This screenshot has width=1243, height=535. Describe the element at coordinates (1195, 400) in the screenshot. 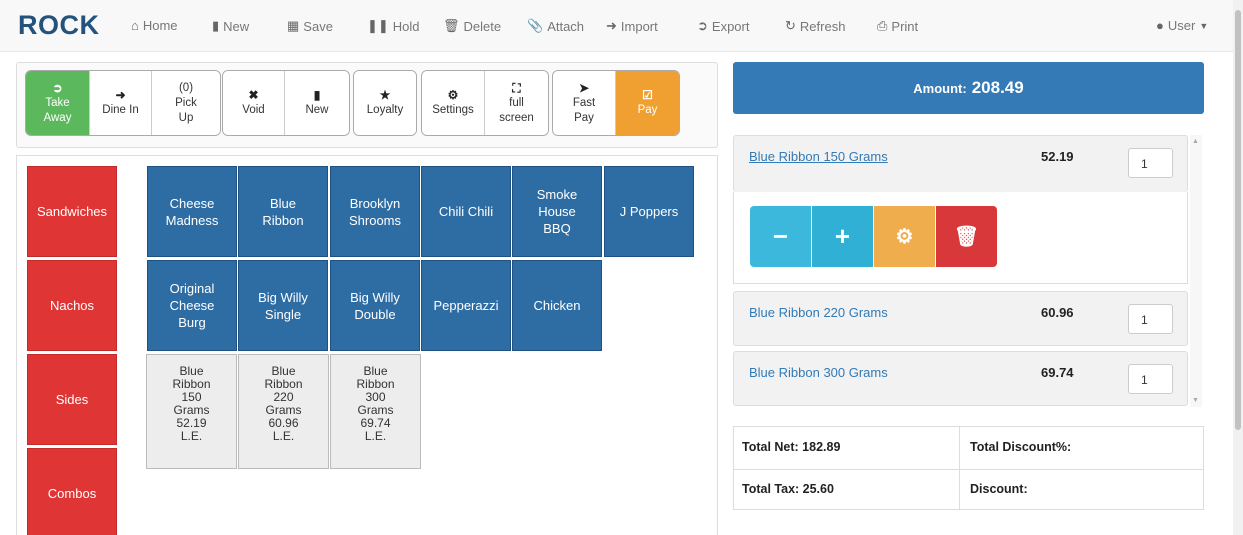

I see `scroll-down-icon: ▼` at that location.